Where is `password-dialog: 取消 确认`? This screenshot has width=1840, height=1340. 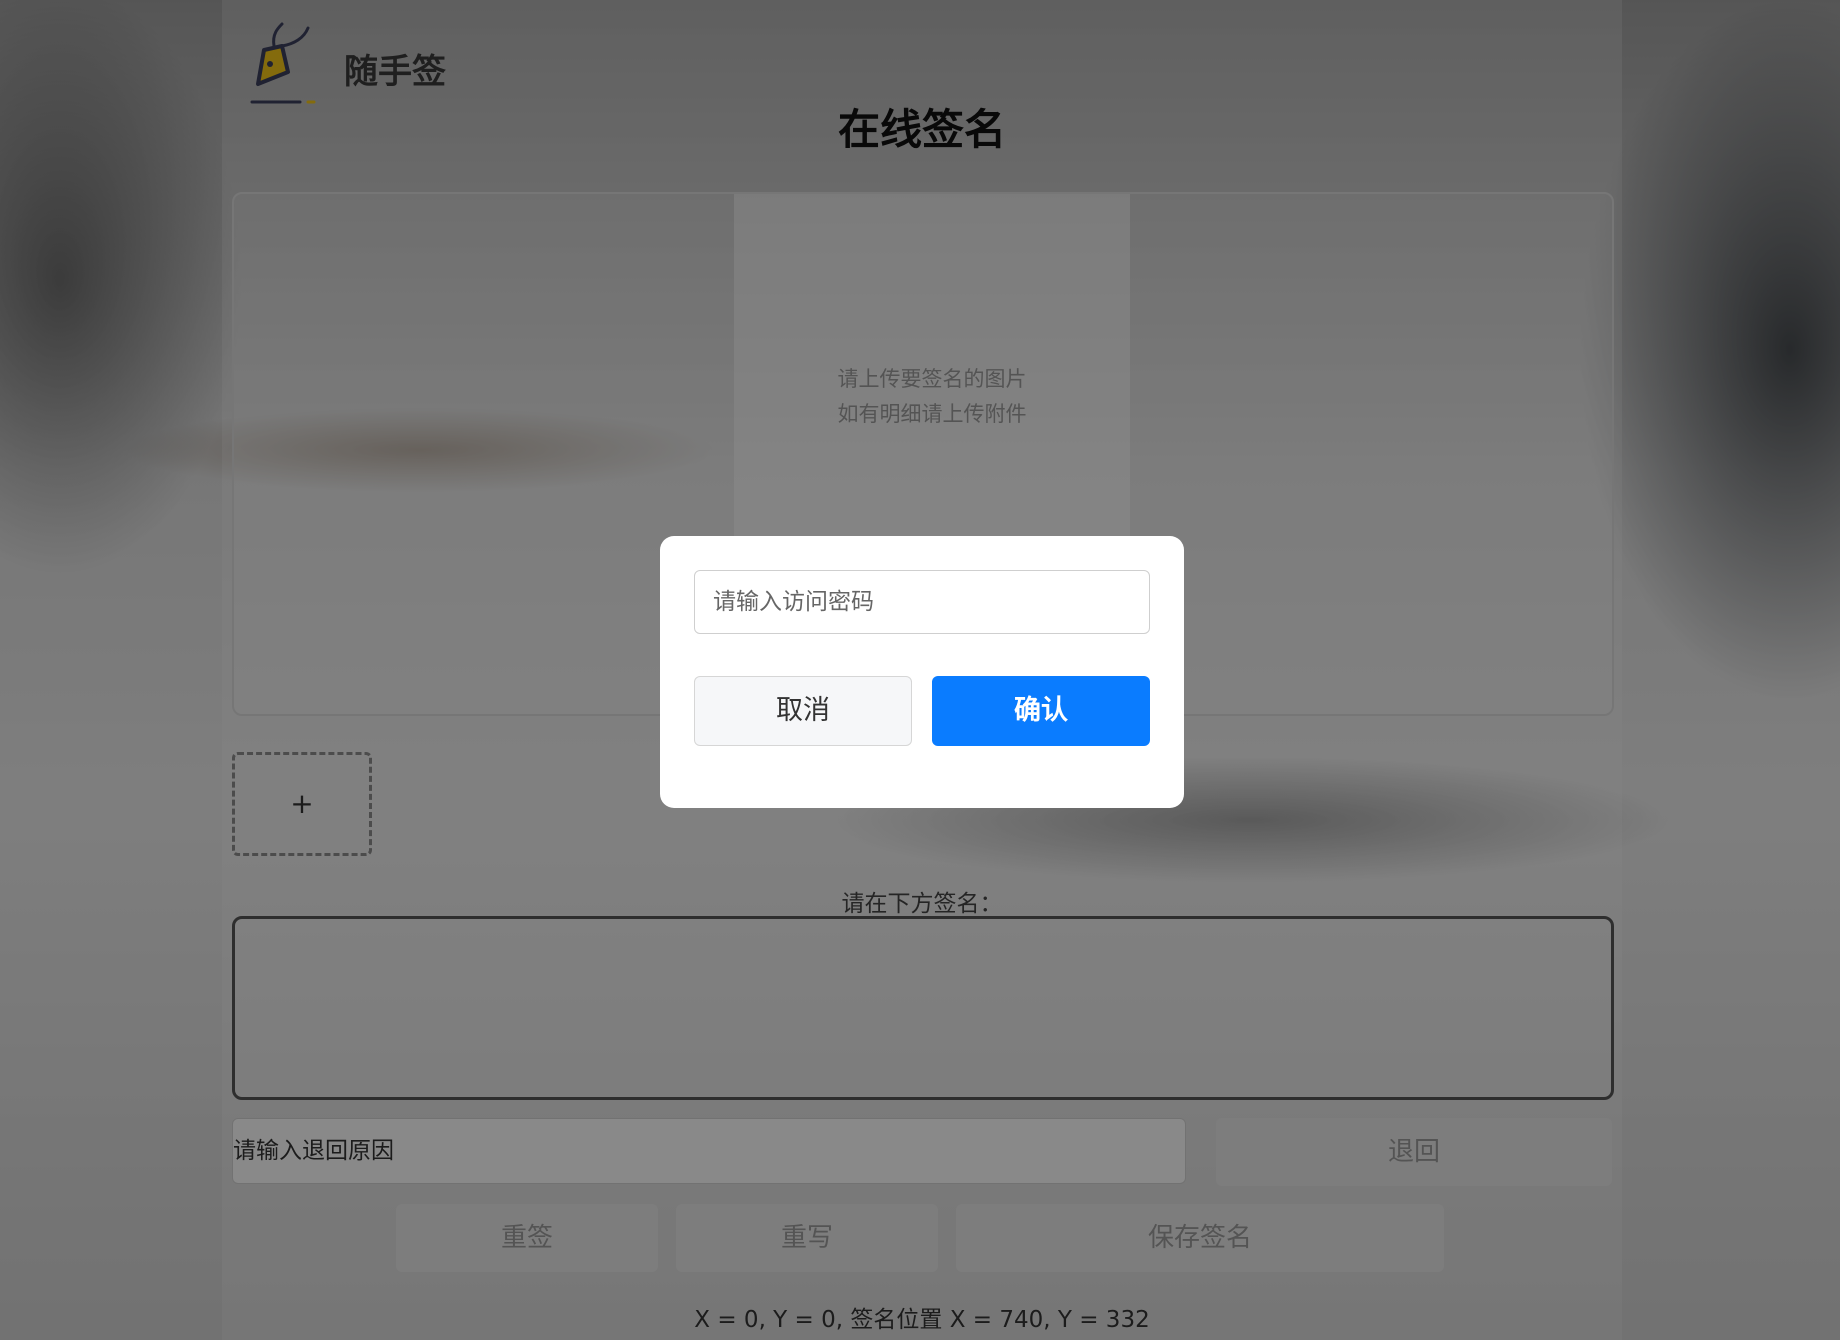 password-dialog: 取消 确认 is located at coordinates (922, 672).